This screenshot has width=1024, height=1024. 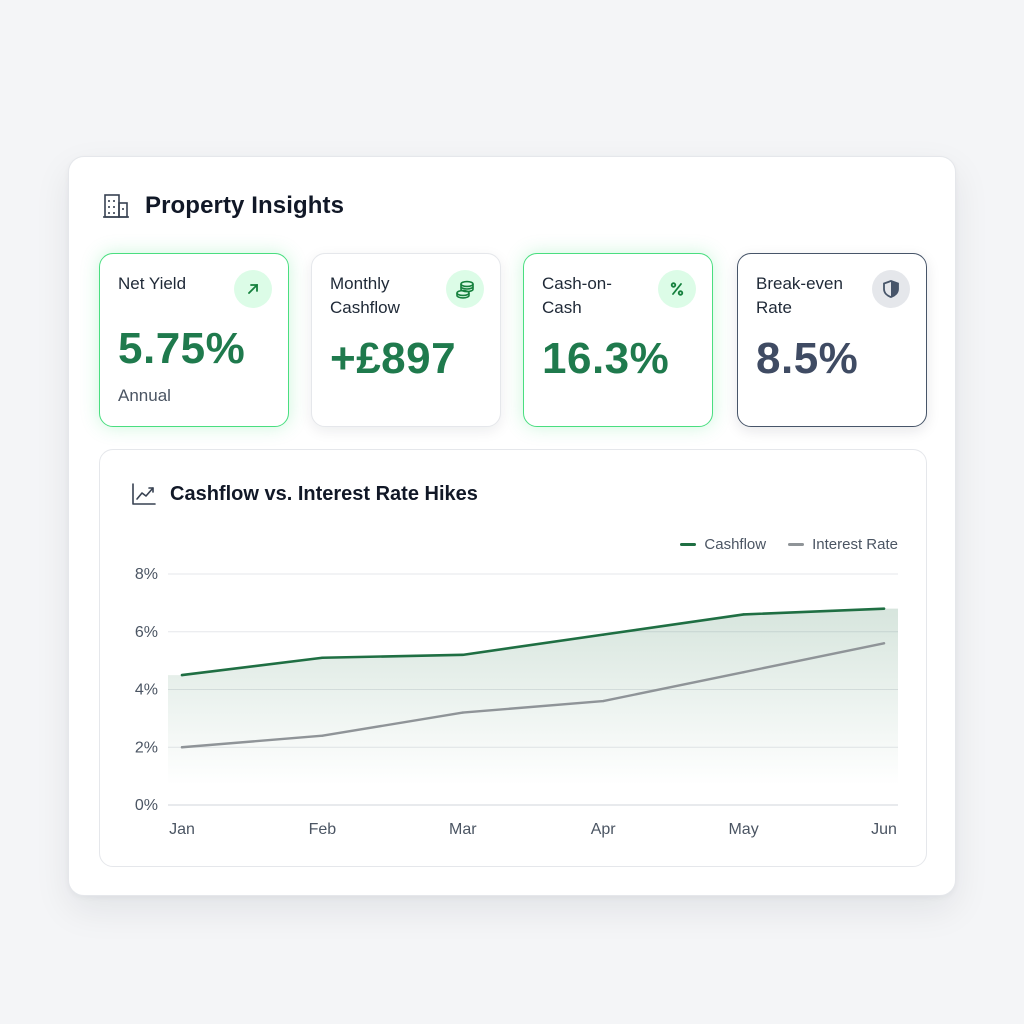 I want to click on cash-on-cash-label: Cash-on-Cash, so click(x=577, y=295).